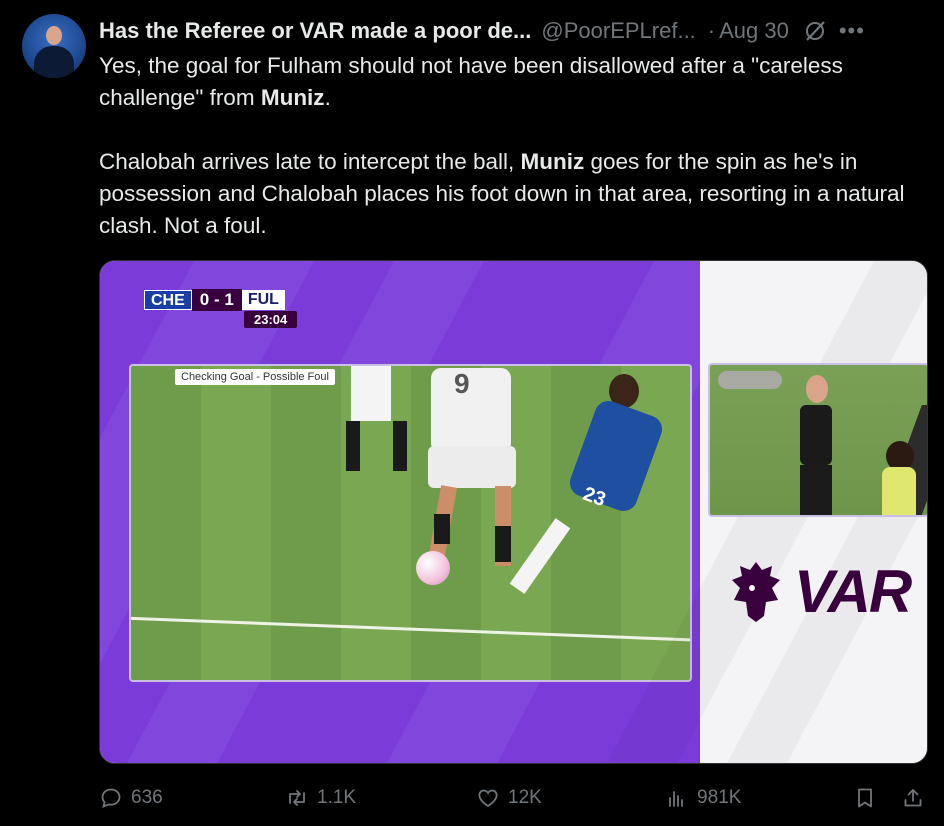  Describe the element at coordinates (292, 97) in the screenshot. I see `mention-muniz: Muniz` at that location.